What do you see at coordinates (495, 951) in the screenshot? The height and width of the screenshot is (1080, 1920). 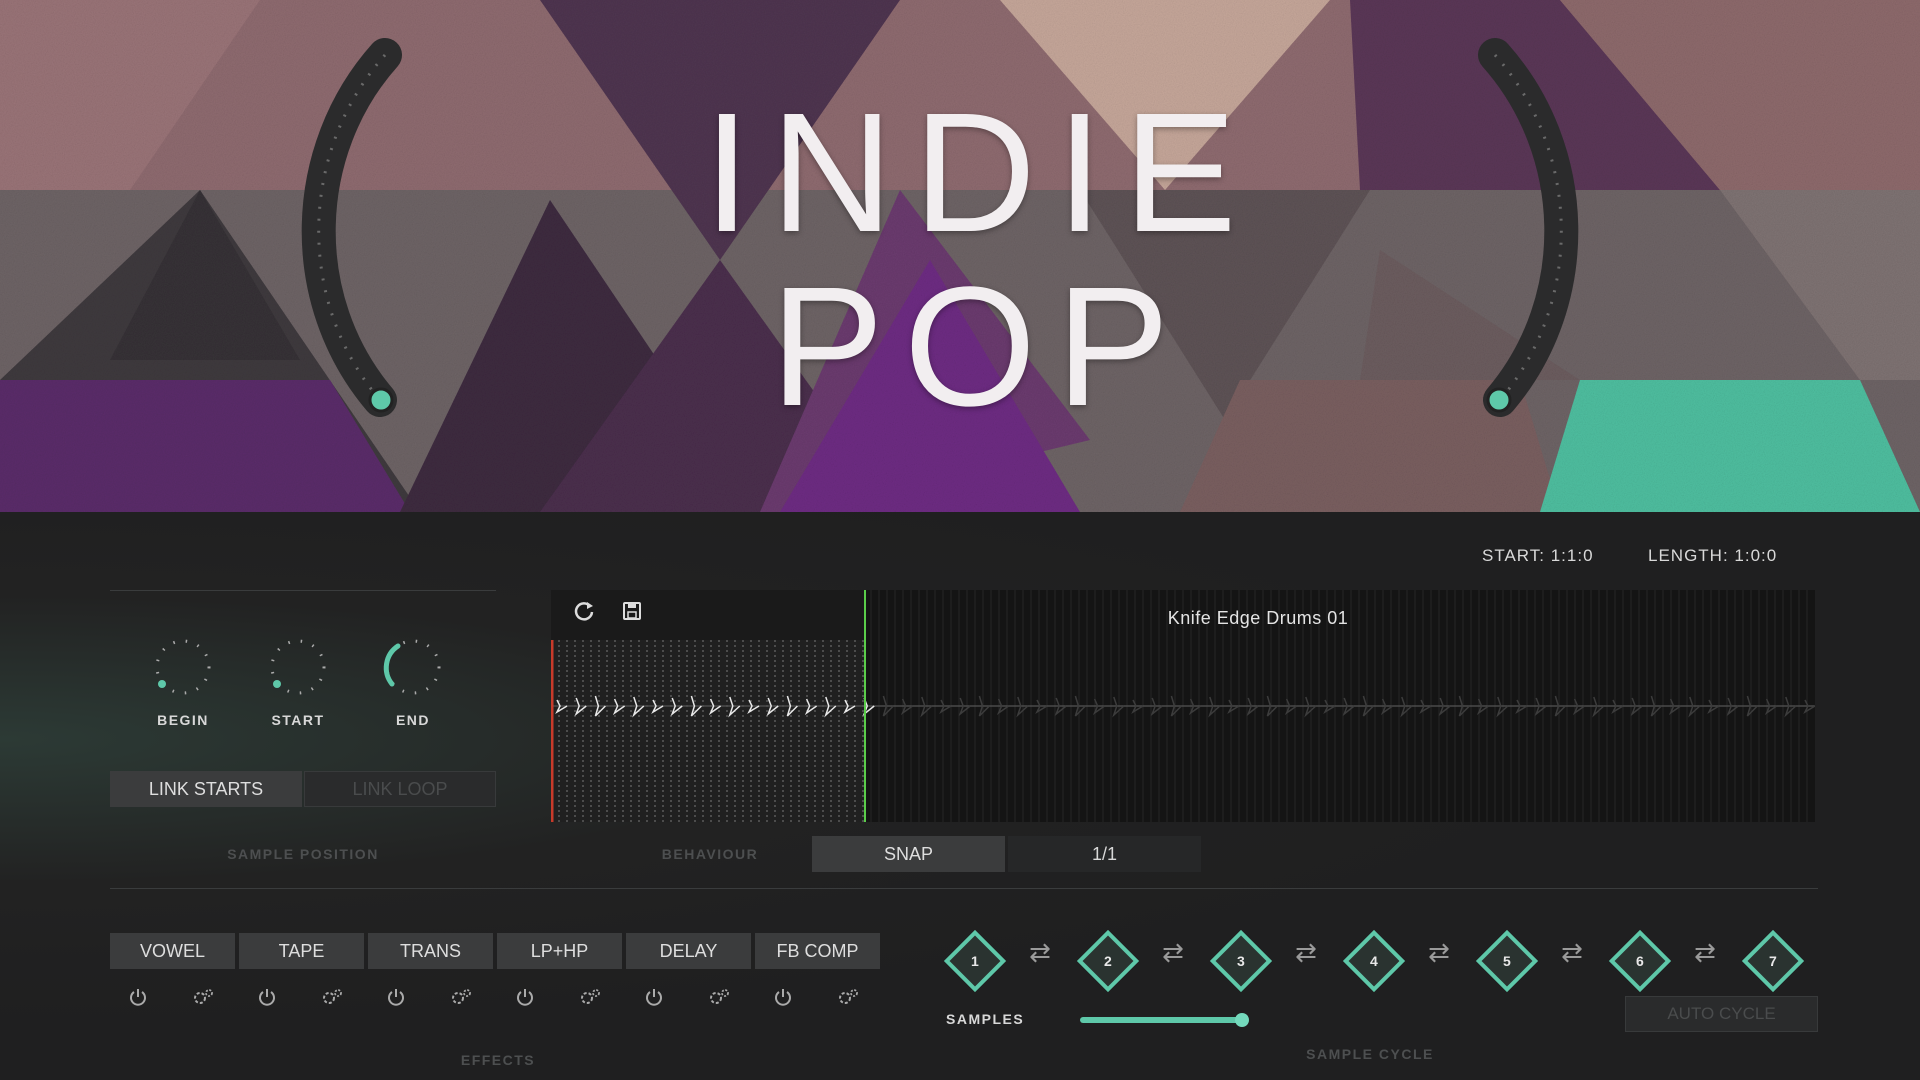 I see `effects-row: VOWEL TAPE TRANS LP+HP DELAY FB COMP` at bounding box center [495, 951].